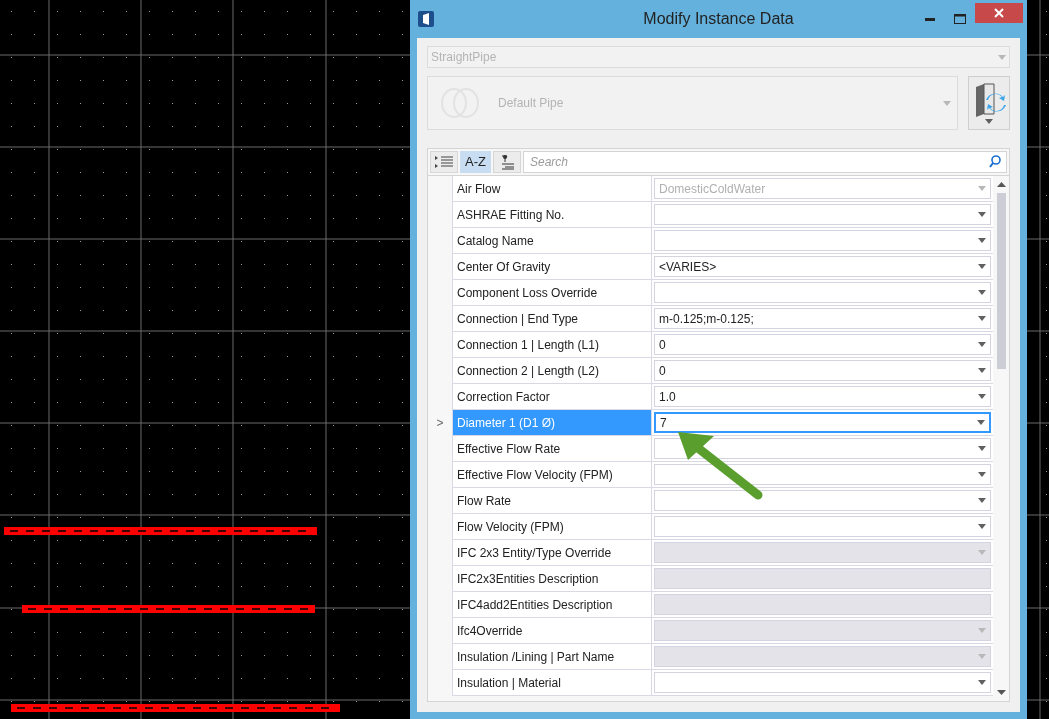  I want to click on property-name: Component Loss Override, so click(552, 293).